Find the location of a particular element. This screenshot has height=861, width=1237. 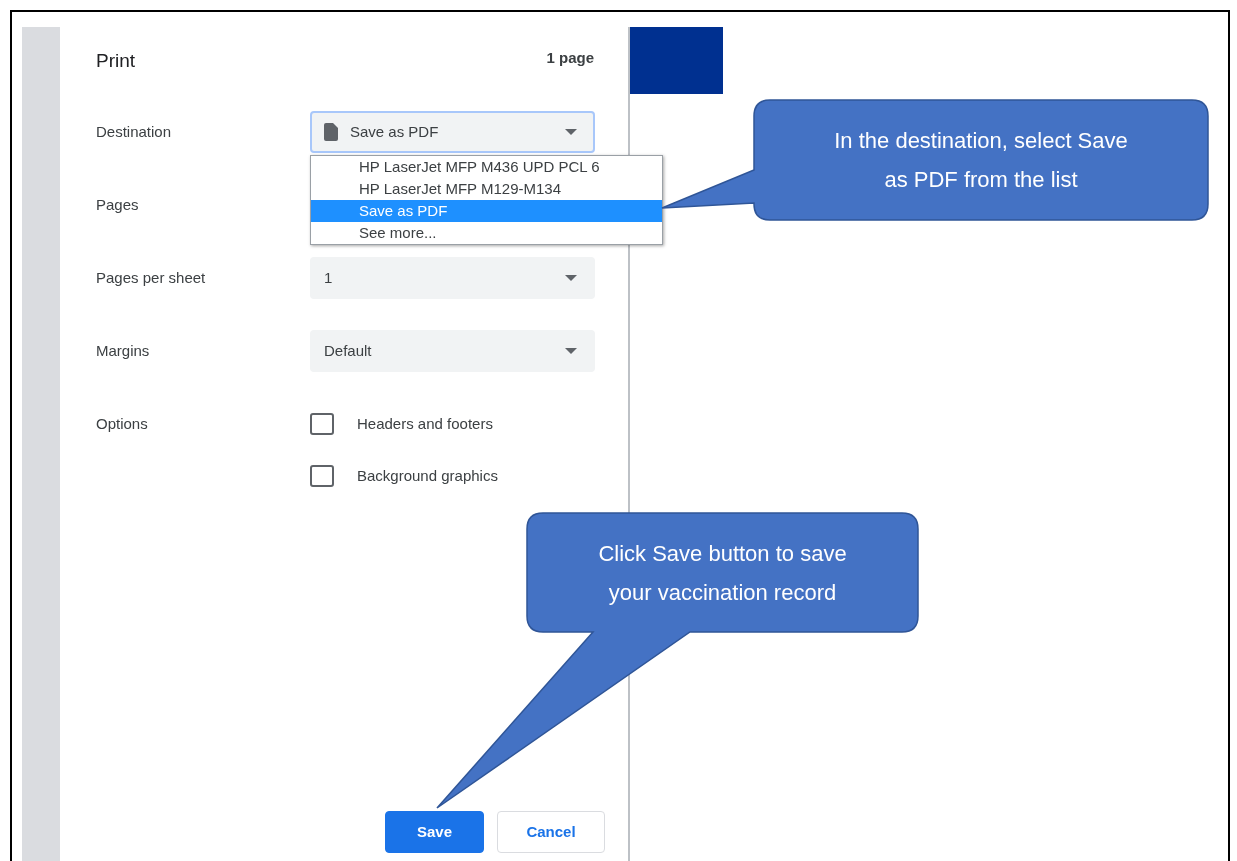

setting-label: Margins is located at coordinates (123, 350).